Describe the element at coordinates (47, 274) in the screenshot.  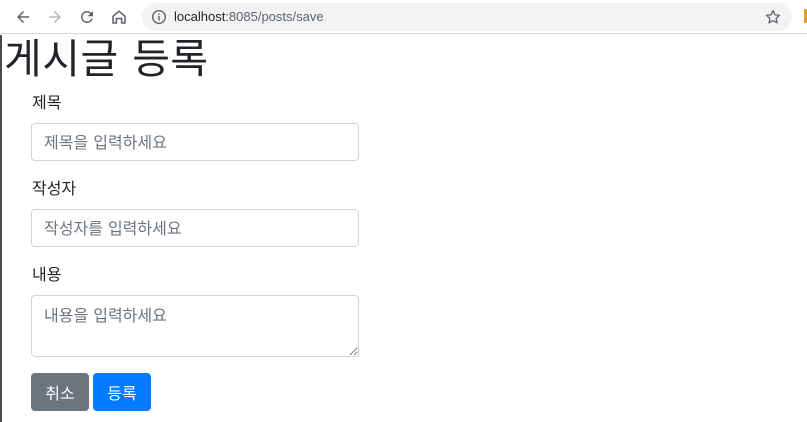
I see `content-label: 내용` at that location.